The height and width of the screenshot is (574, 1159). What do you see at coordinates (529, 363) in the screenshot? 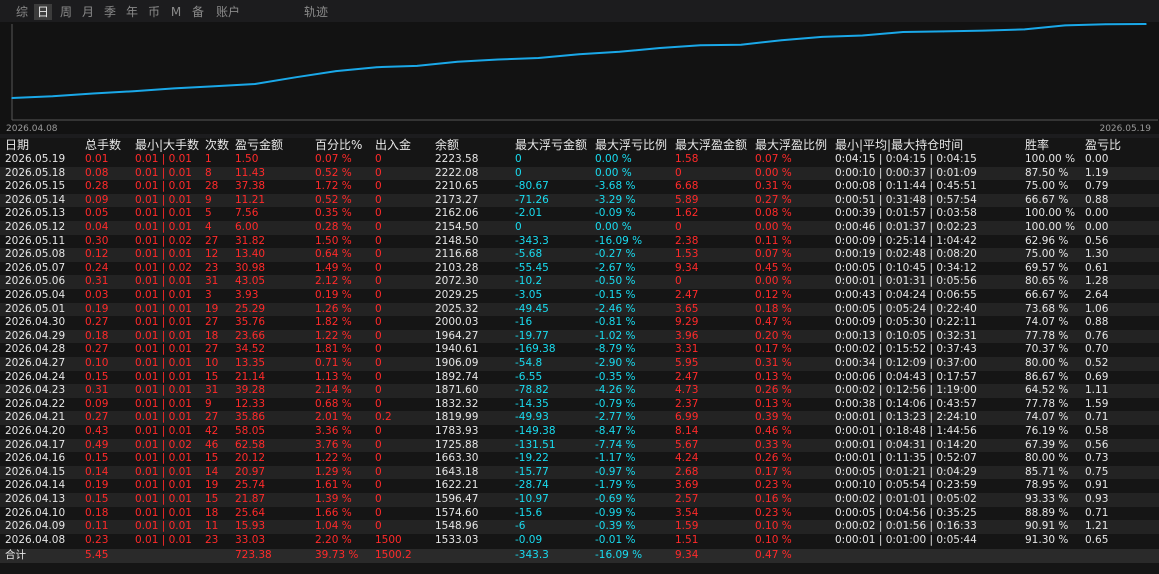
I see `cell-max-float-loss: -54.8` at bounding box center [529, 363].